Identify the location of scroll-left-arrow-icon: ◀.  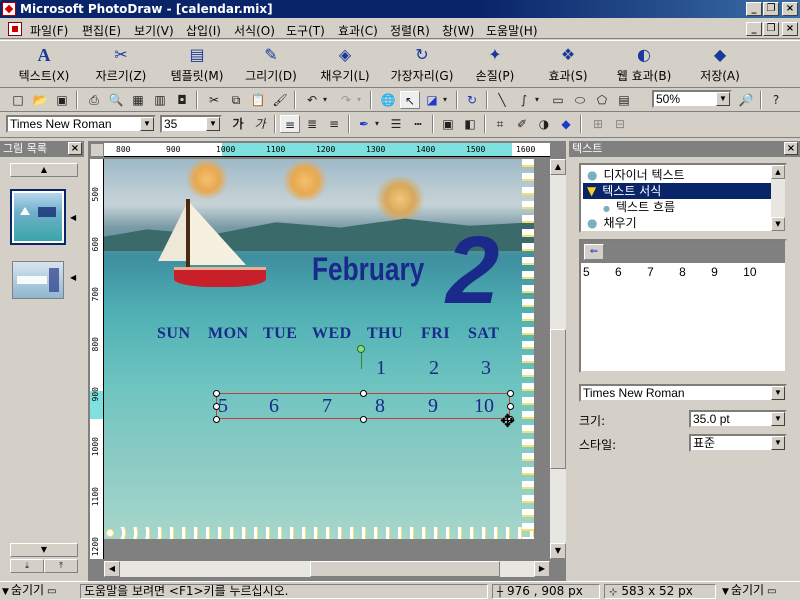
(112, 569).